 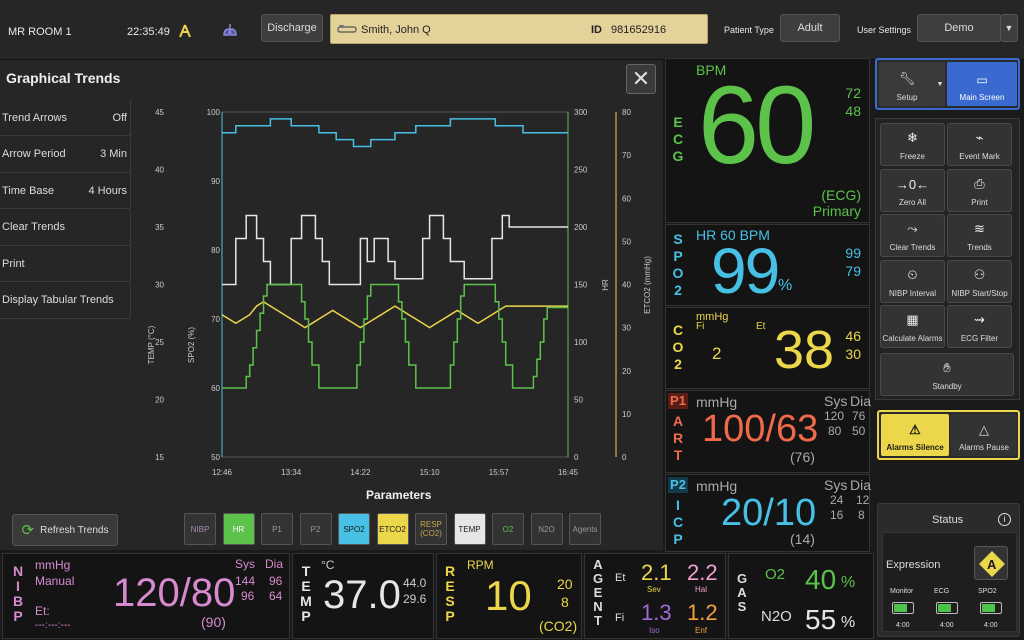 I want to click on battery-fill, so click(x=900, y=608).